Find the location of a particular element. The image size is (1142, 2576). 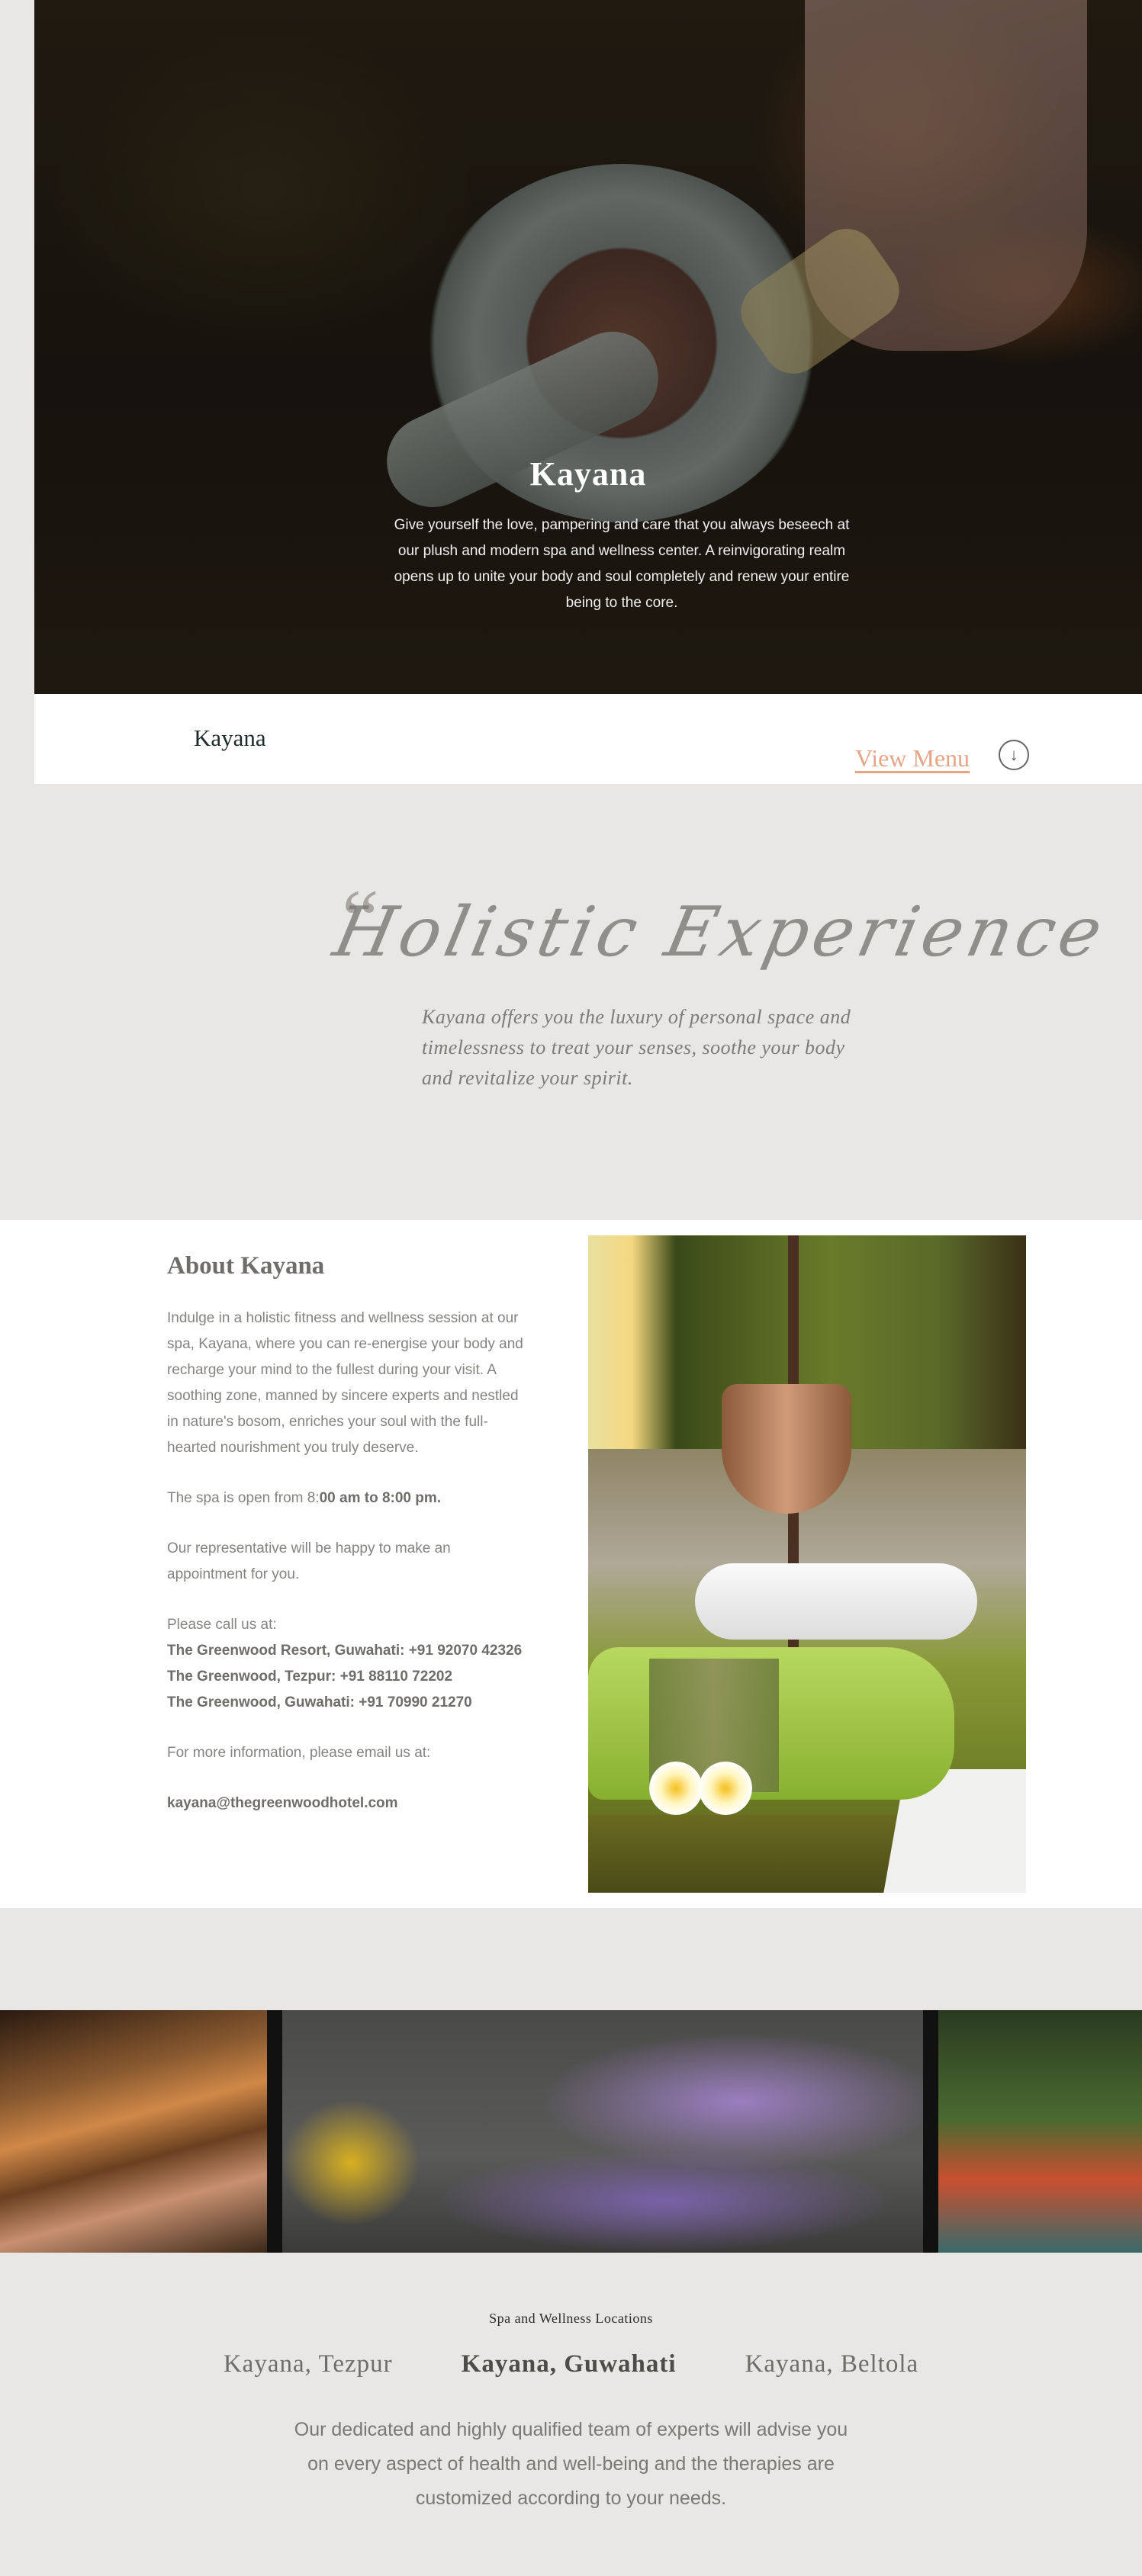

tab-kayana-beltola: Kayana, Beltola is located at coordinates (832, 2364).